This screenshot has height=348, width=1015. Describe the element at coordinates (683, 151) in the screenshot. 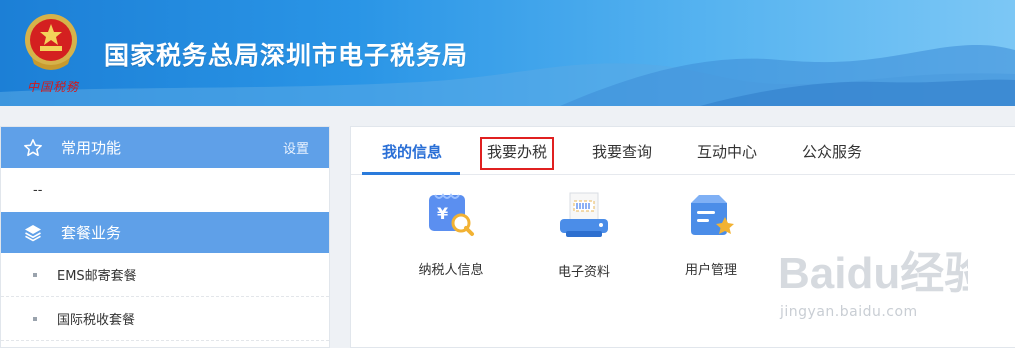

I see `tab-bar: 我的信息 我要办税 我要查询 互动中心 公众服务` at that location.